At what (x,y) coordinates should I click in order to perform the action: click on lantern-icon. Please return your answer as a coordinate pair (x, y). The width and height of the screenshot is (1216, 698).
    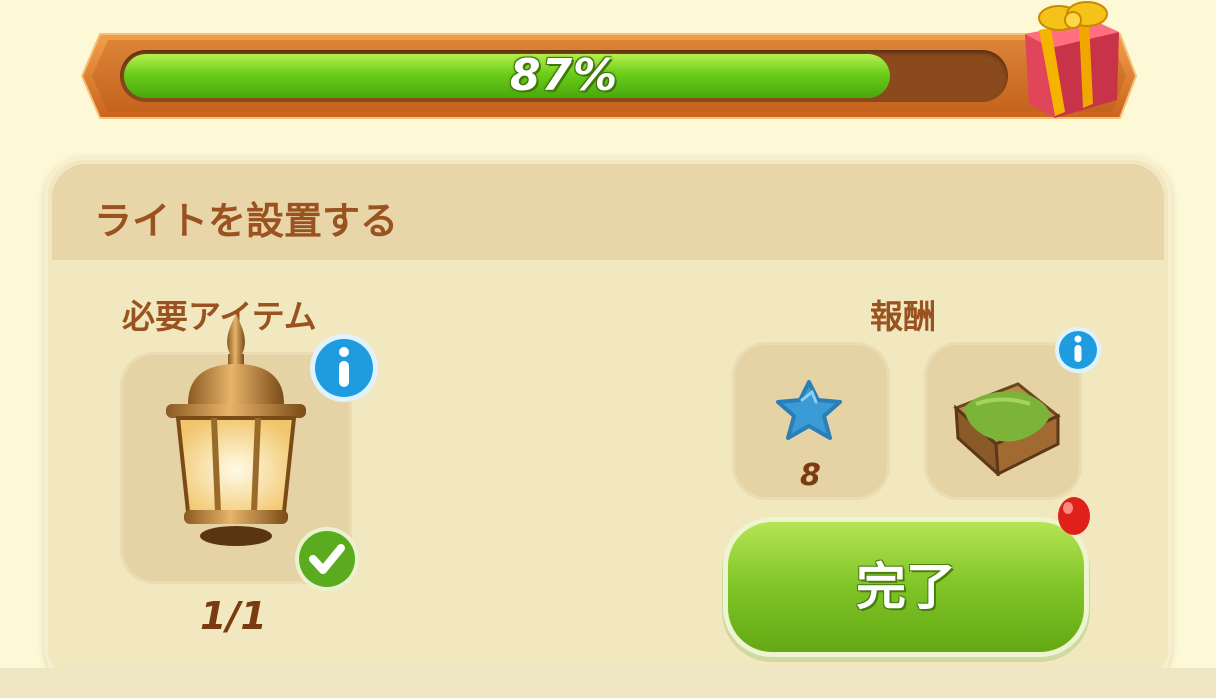
    Looking at the image, I should click on (236, 430).